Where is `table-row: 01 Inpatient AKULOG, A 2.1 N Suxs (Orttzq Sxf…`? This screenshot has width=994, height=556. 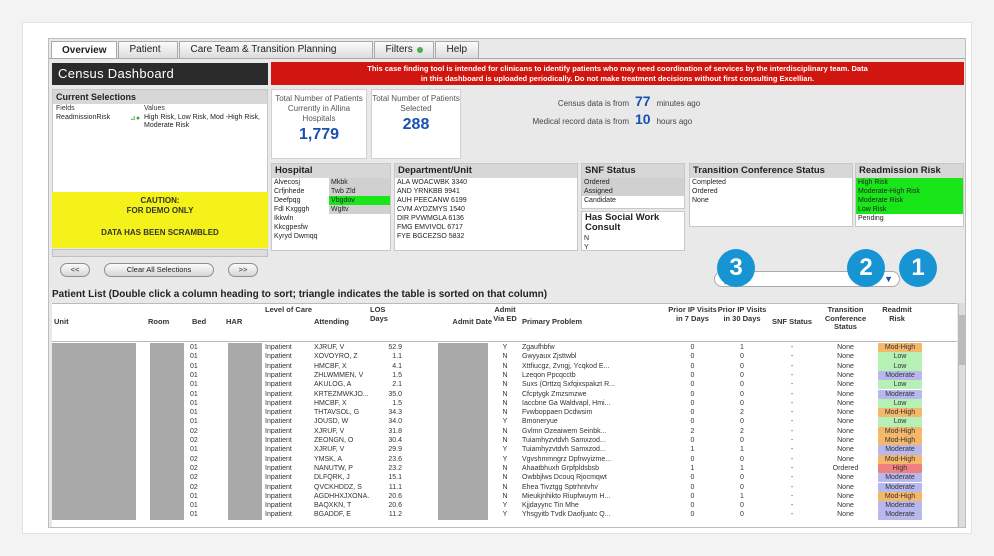
table-row: 01 Inpatient AKULOG, A 2.1 N Suxs (Orttzq Sxf… is located at coordinates (504, 385).